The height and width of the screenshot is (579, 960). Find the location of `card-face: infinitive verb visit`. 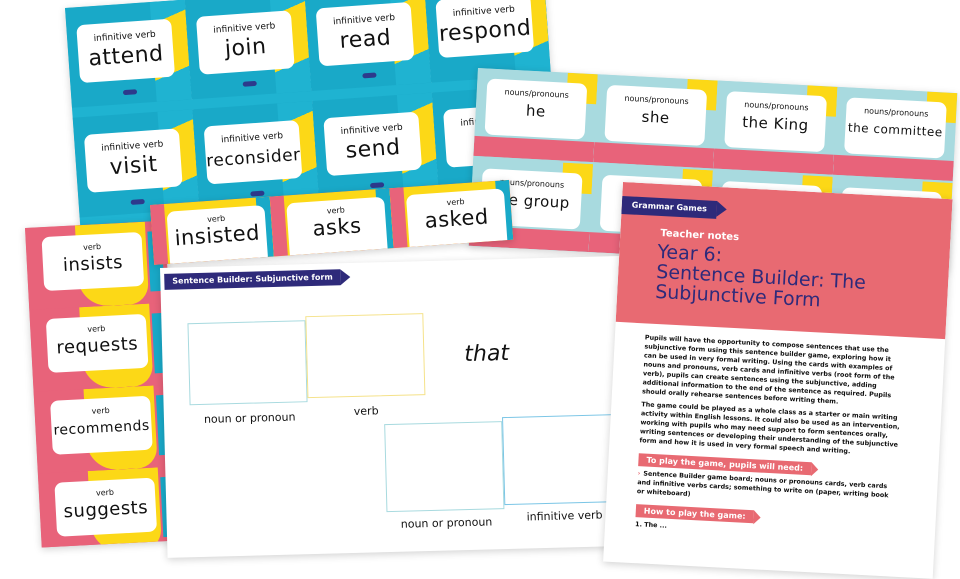

card-face: infinitive verb visit is located at coordinates (133, 160).